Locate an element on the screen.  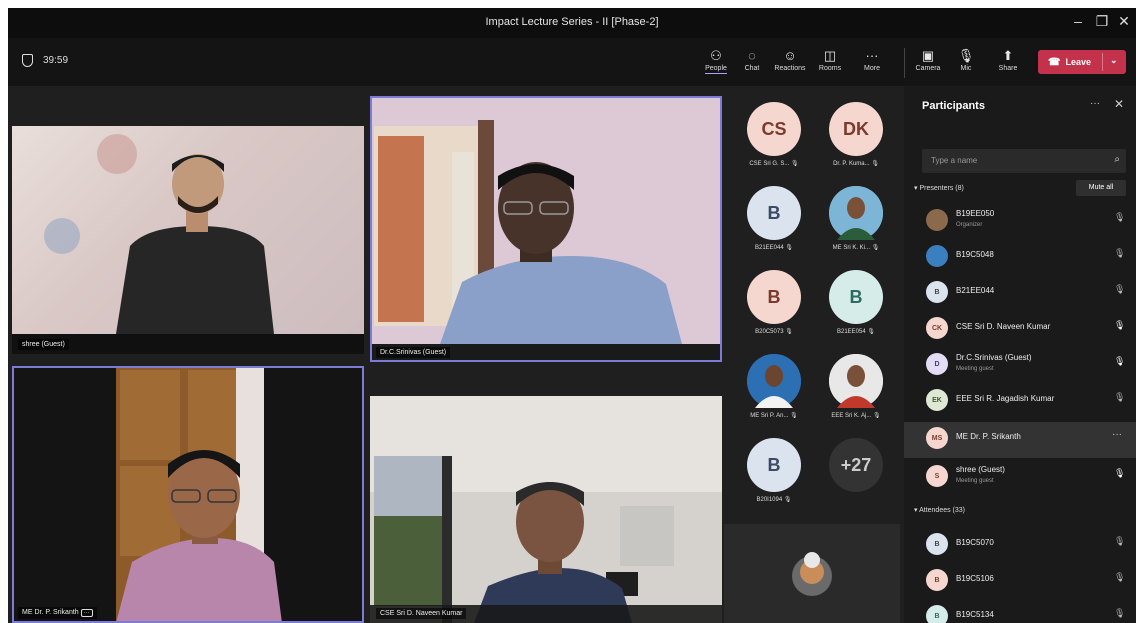
people-label: People is located at coordinates (716, 69).